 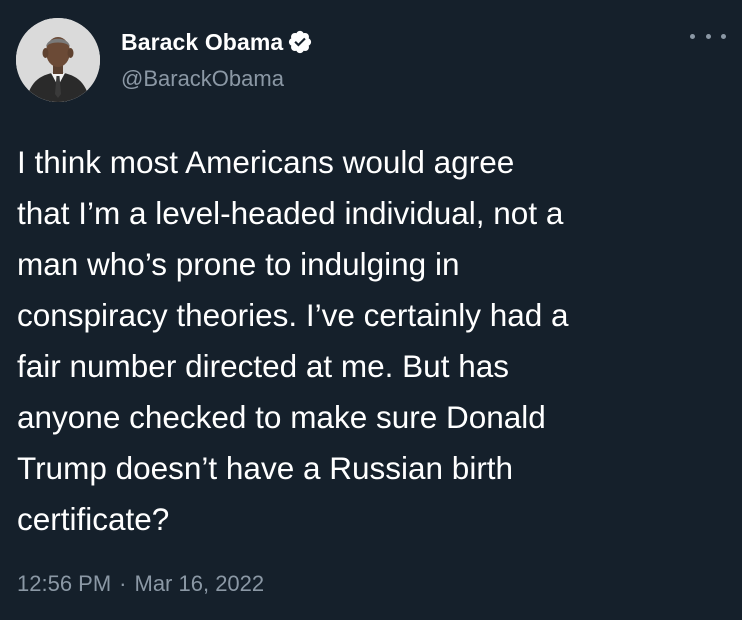 What do you see at coordinates (202, 79) in the screenshot?
I see `author-handle: @BarackObama` at bounding box center [202, 79].